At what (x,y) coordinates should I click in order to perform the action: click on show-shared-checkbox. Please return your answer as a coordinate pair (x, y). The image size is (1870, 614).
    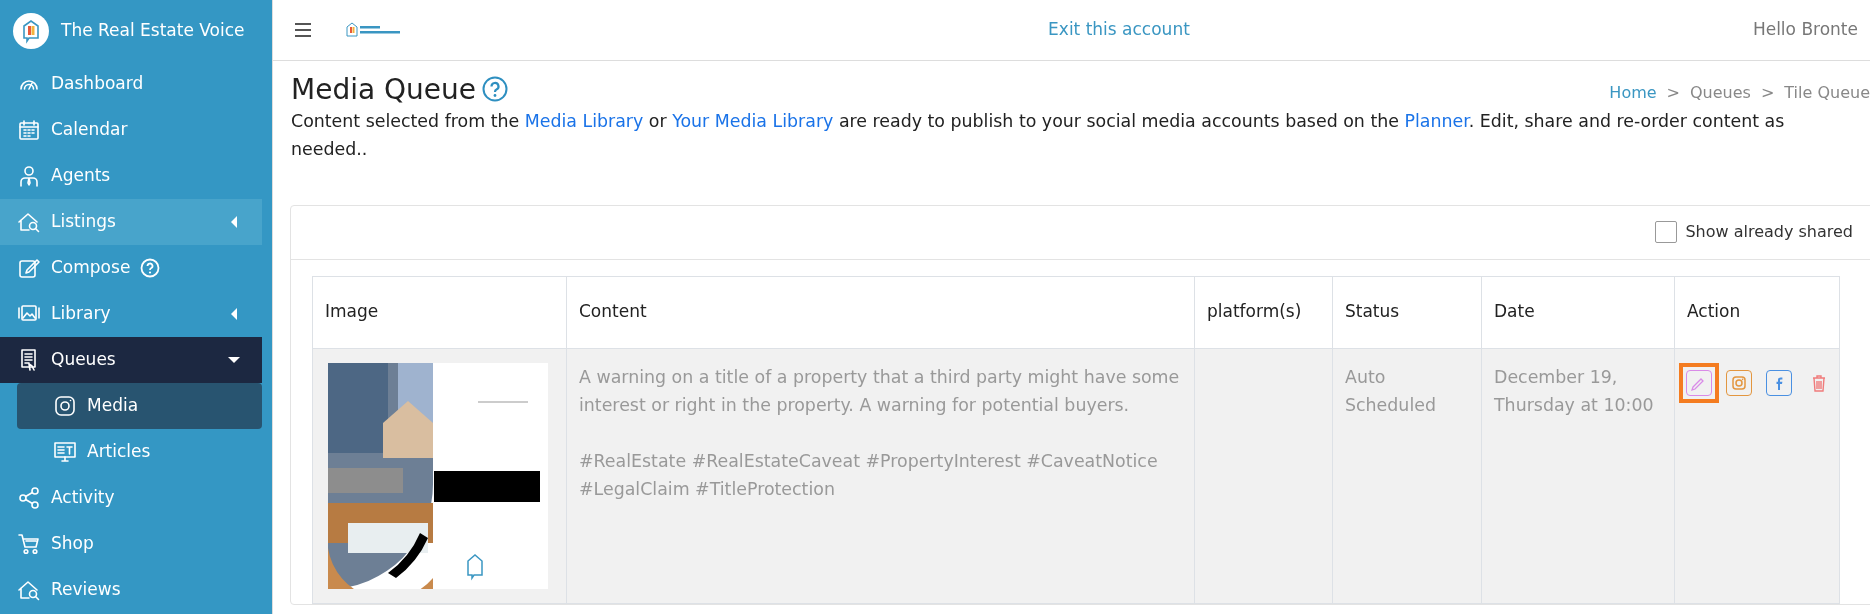
    Looking at the image, I should click on (1666, 232).